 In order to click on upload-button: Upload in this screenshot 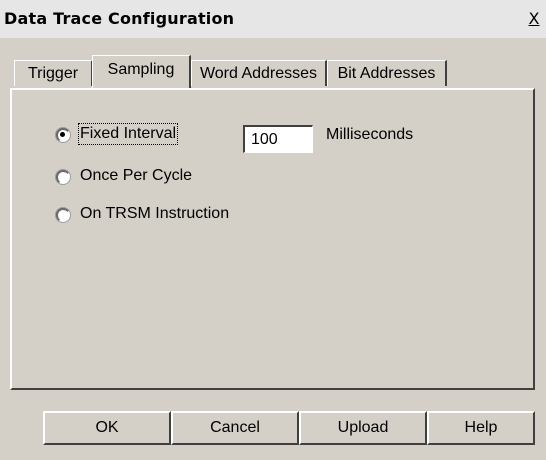, I will do `click(363, 428)`.